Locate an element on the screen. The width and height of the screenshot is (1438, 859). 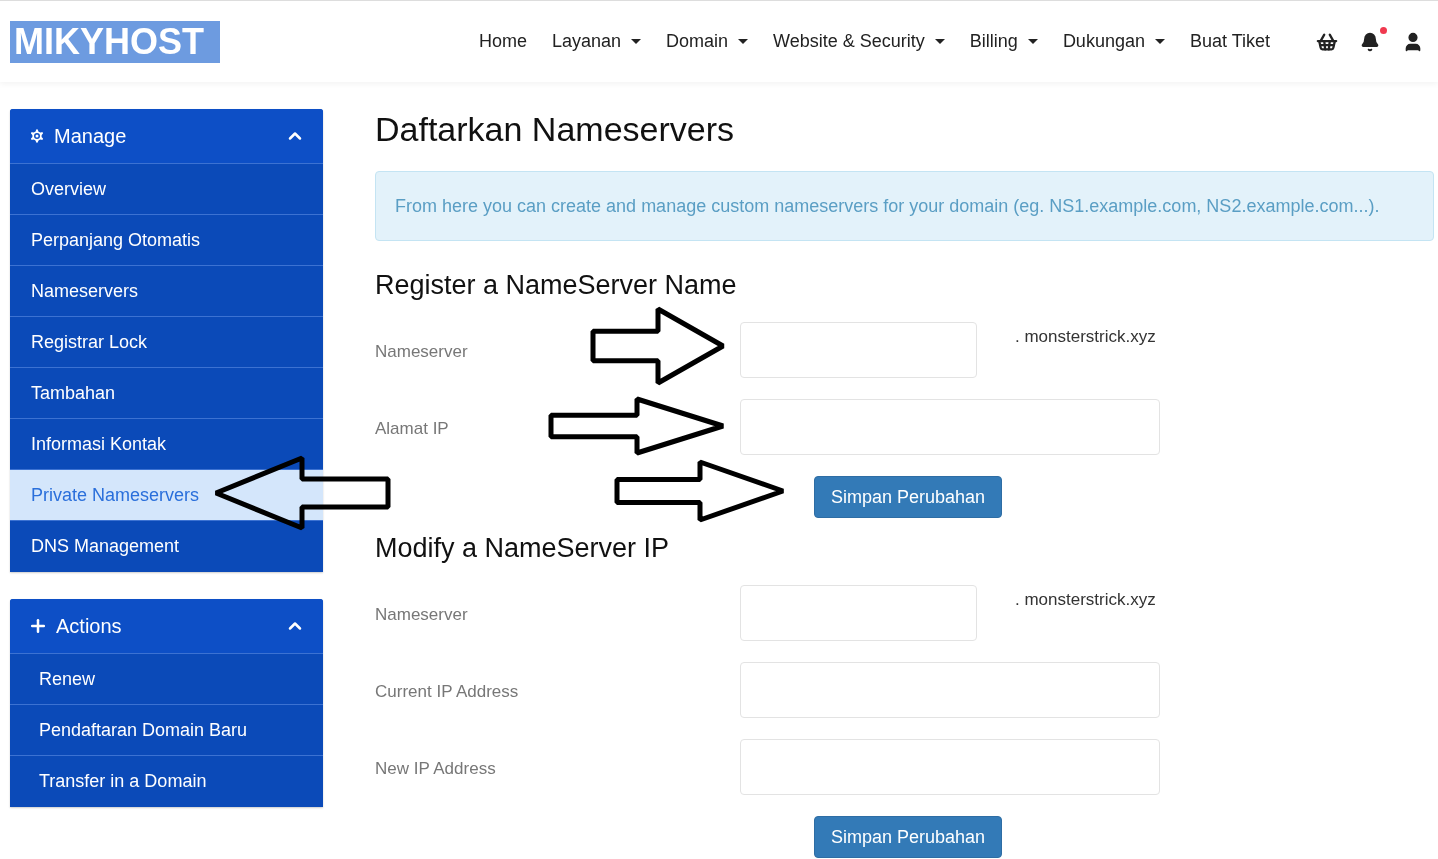
sidebar-item: Tambahan is located at coordinates (166, 393).